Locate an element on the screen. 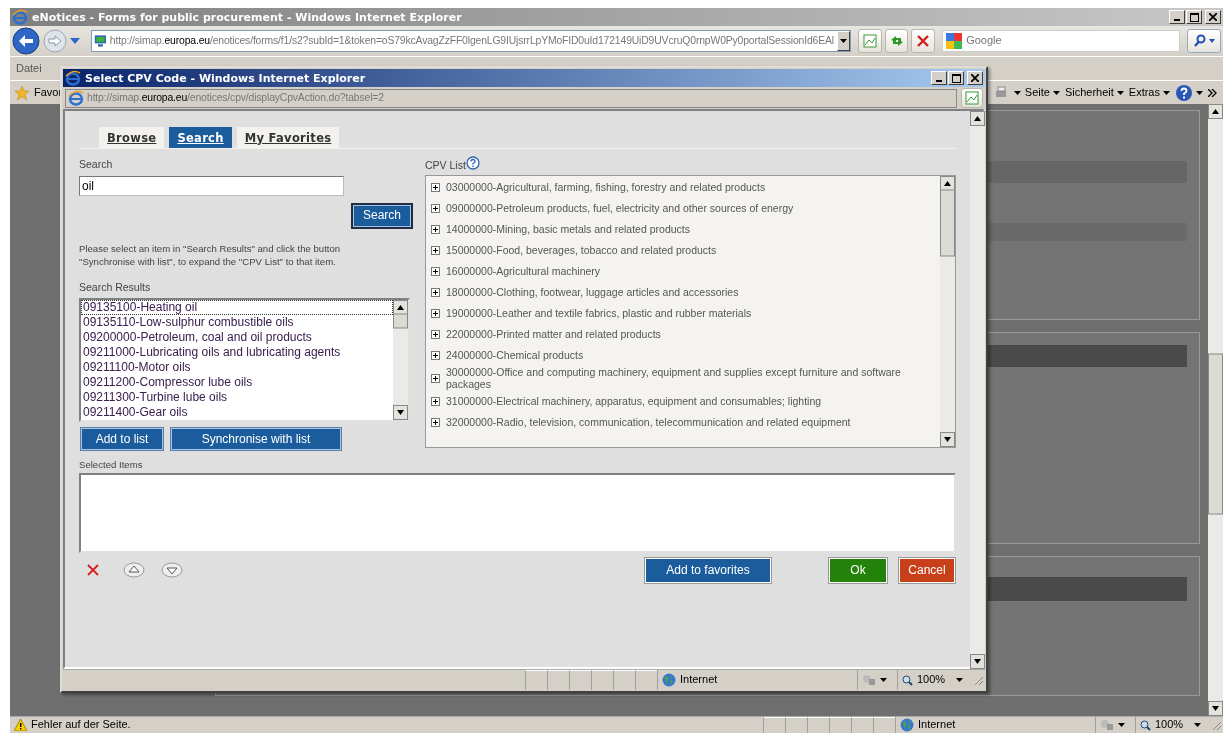 The image size is (1225, 733). result-item: 09211400-Gear oils is located at coordinates (237, 413).